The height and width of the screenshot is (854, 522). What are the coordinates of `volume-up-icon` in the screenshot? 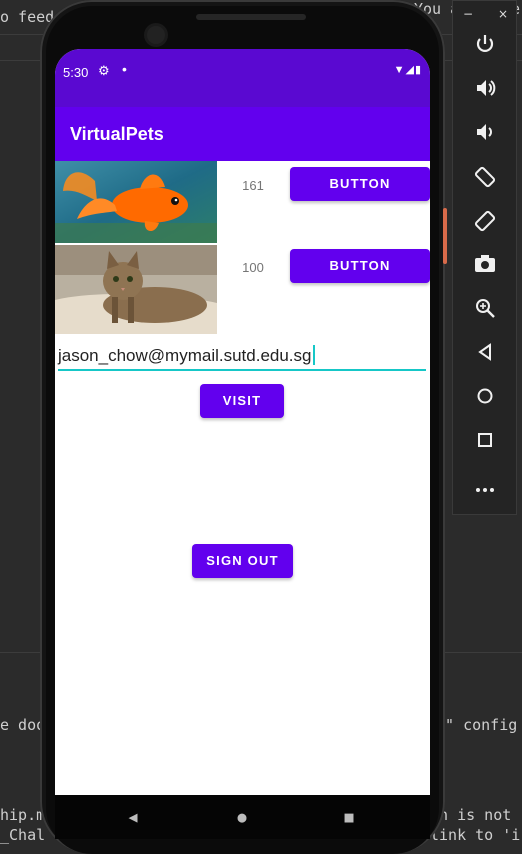 It's located at (485, 92).